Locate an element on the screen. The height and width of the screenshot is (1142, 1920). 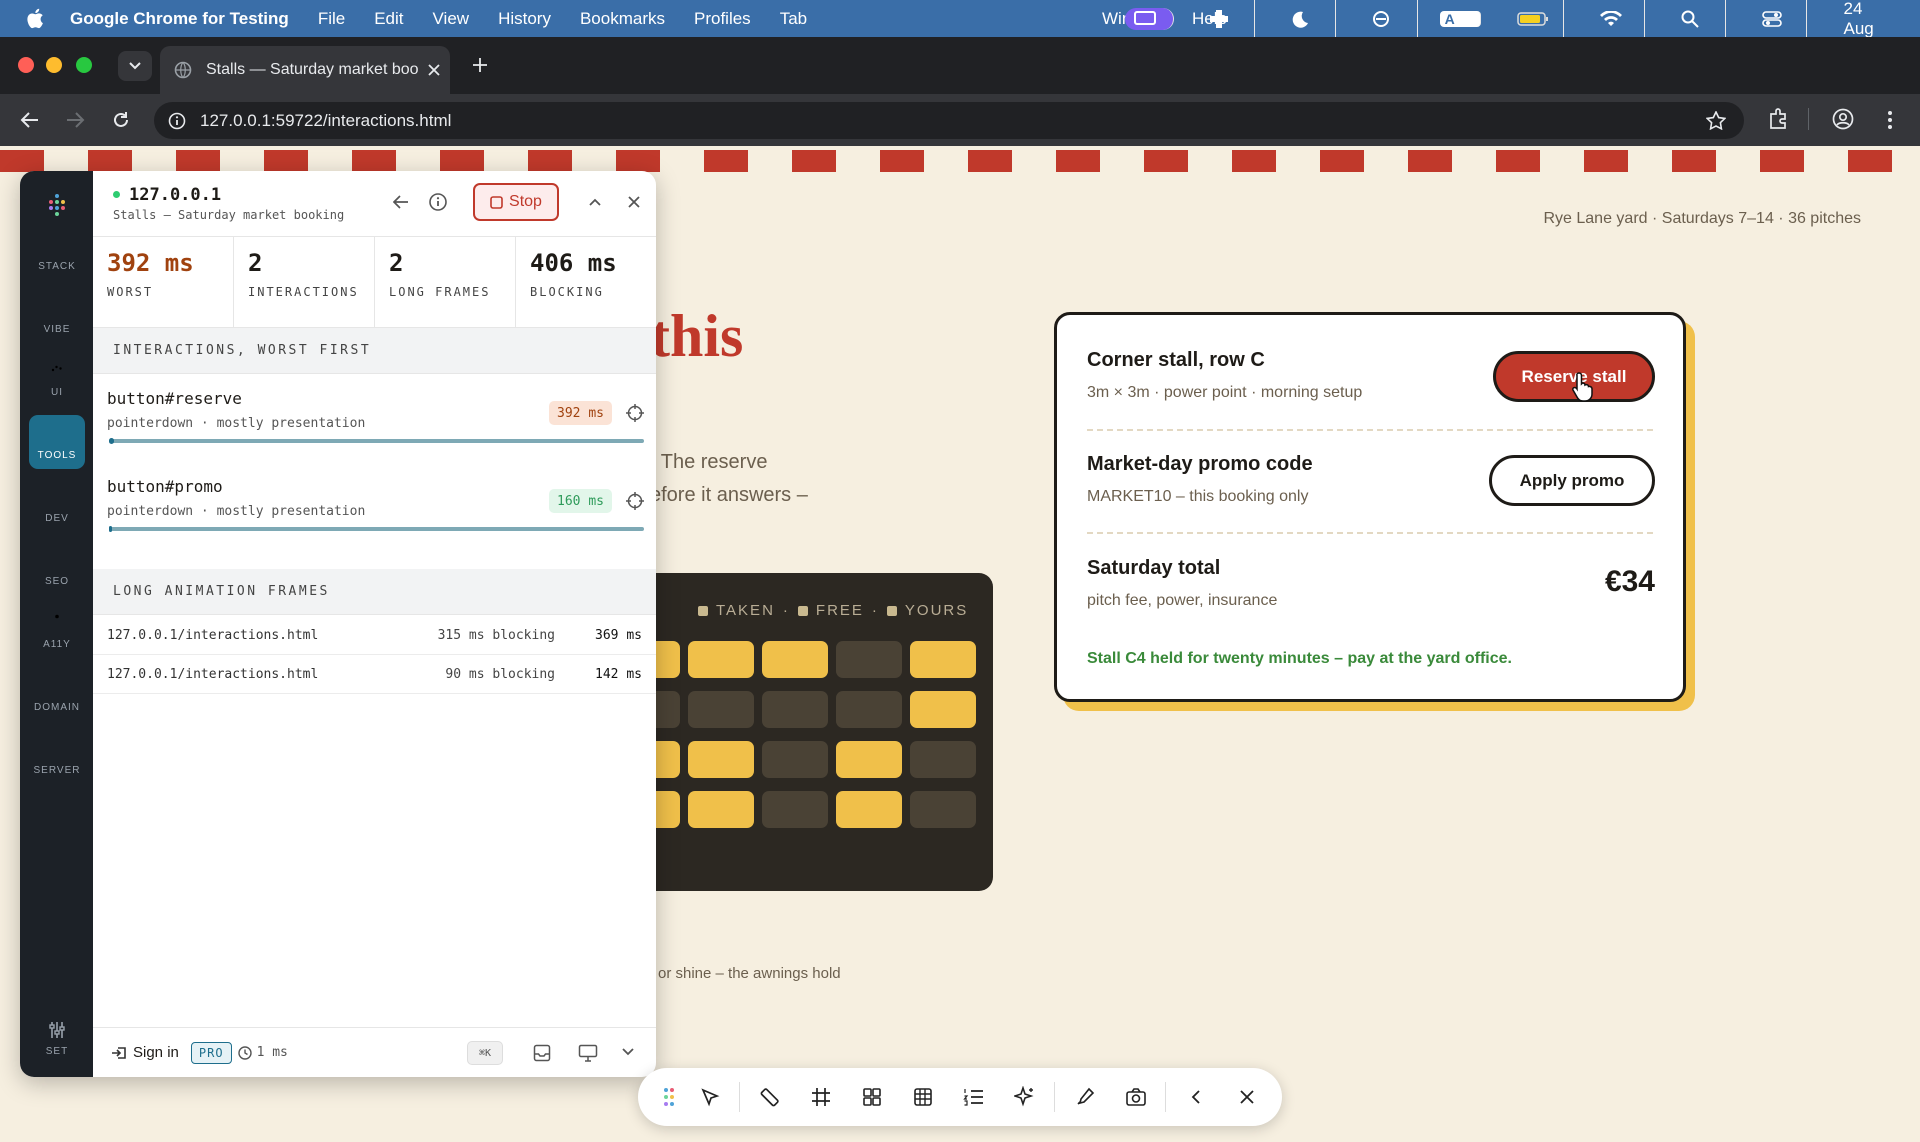
maximize-window-button is located at coordinates (84, 65).